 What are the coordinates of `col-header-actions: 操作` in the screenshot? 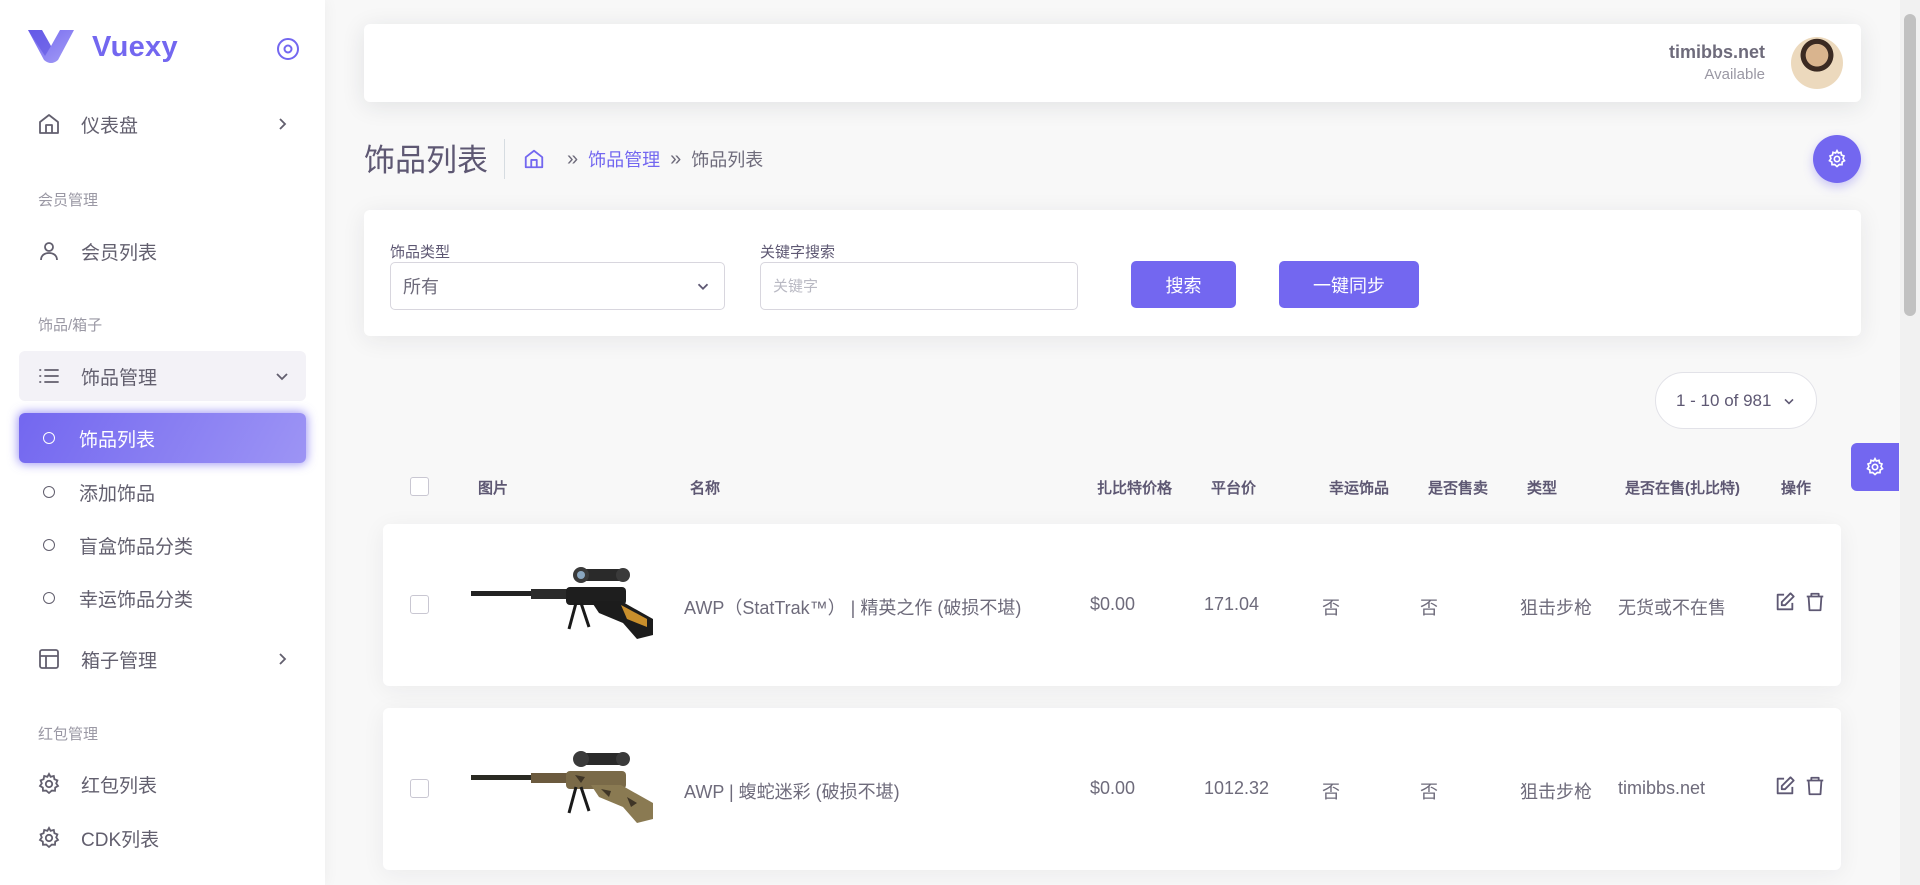 It's located at (1796, 488).